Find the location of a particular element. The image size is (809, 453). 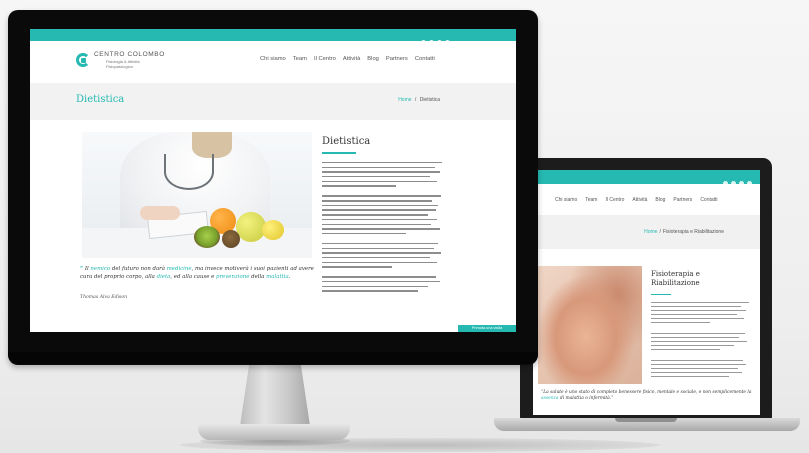

laptop-physio-photo is located at coordinates (590, 325).